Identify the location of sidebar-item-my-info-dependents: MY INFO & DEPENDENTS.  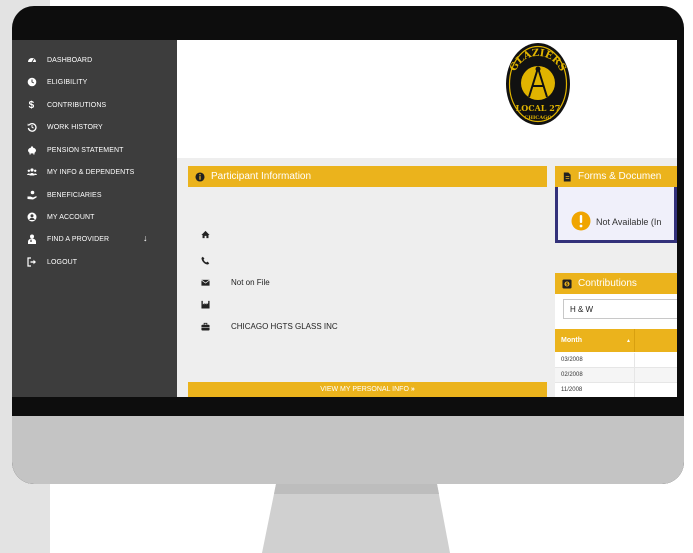
(80, 172).